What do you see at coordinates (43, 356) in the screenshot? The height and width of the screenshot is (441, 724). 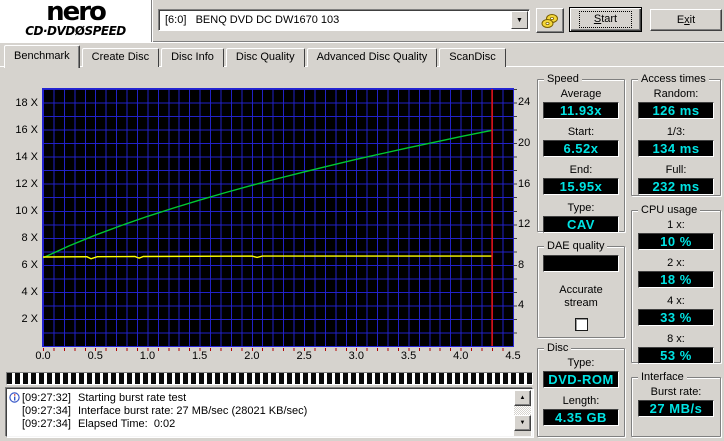 I see `x-tick-label: 0.0` at bounding box center [43, 356].